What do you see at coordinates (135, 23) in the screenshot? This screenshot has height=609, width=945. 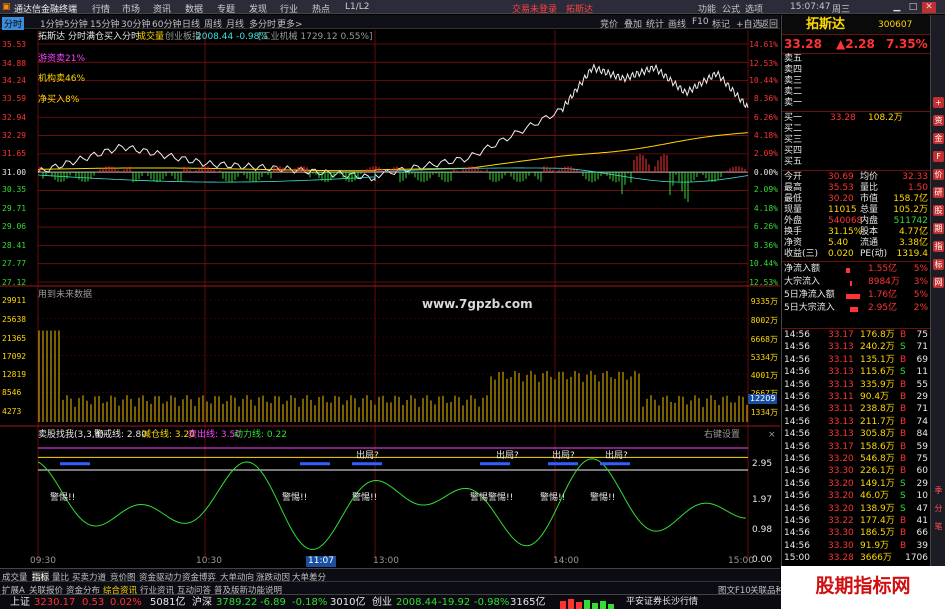 I see `period-tab: 30分钟` at bounding box center [135, 23].